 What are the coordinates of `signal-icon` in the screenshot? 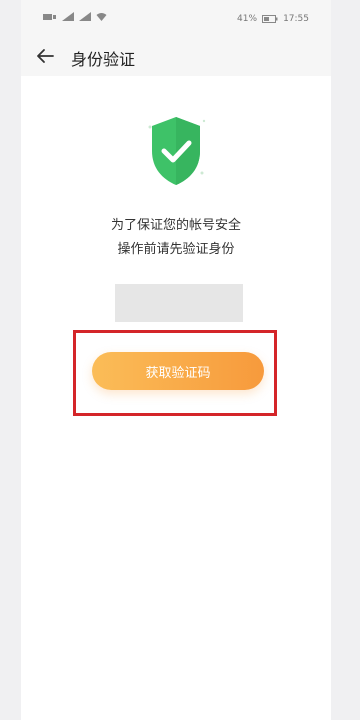 It's located at (68, 16).